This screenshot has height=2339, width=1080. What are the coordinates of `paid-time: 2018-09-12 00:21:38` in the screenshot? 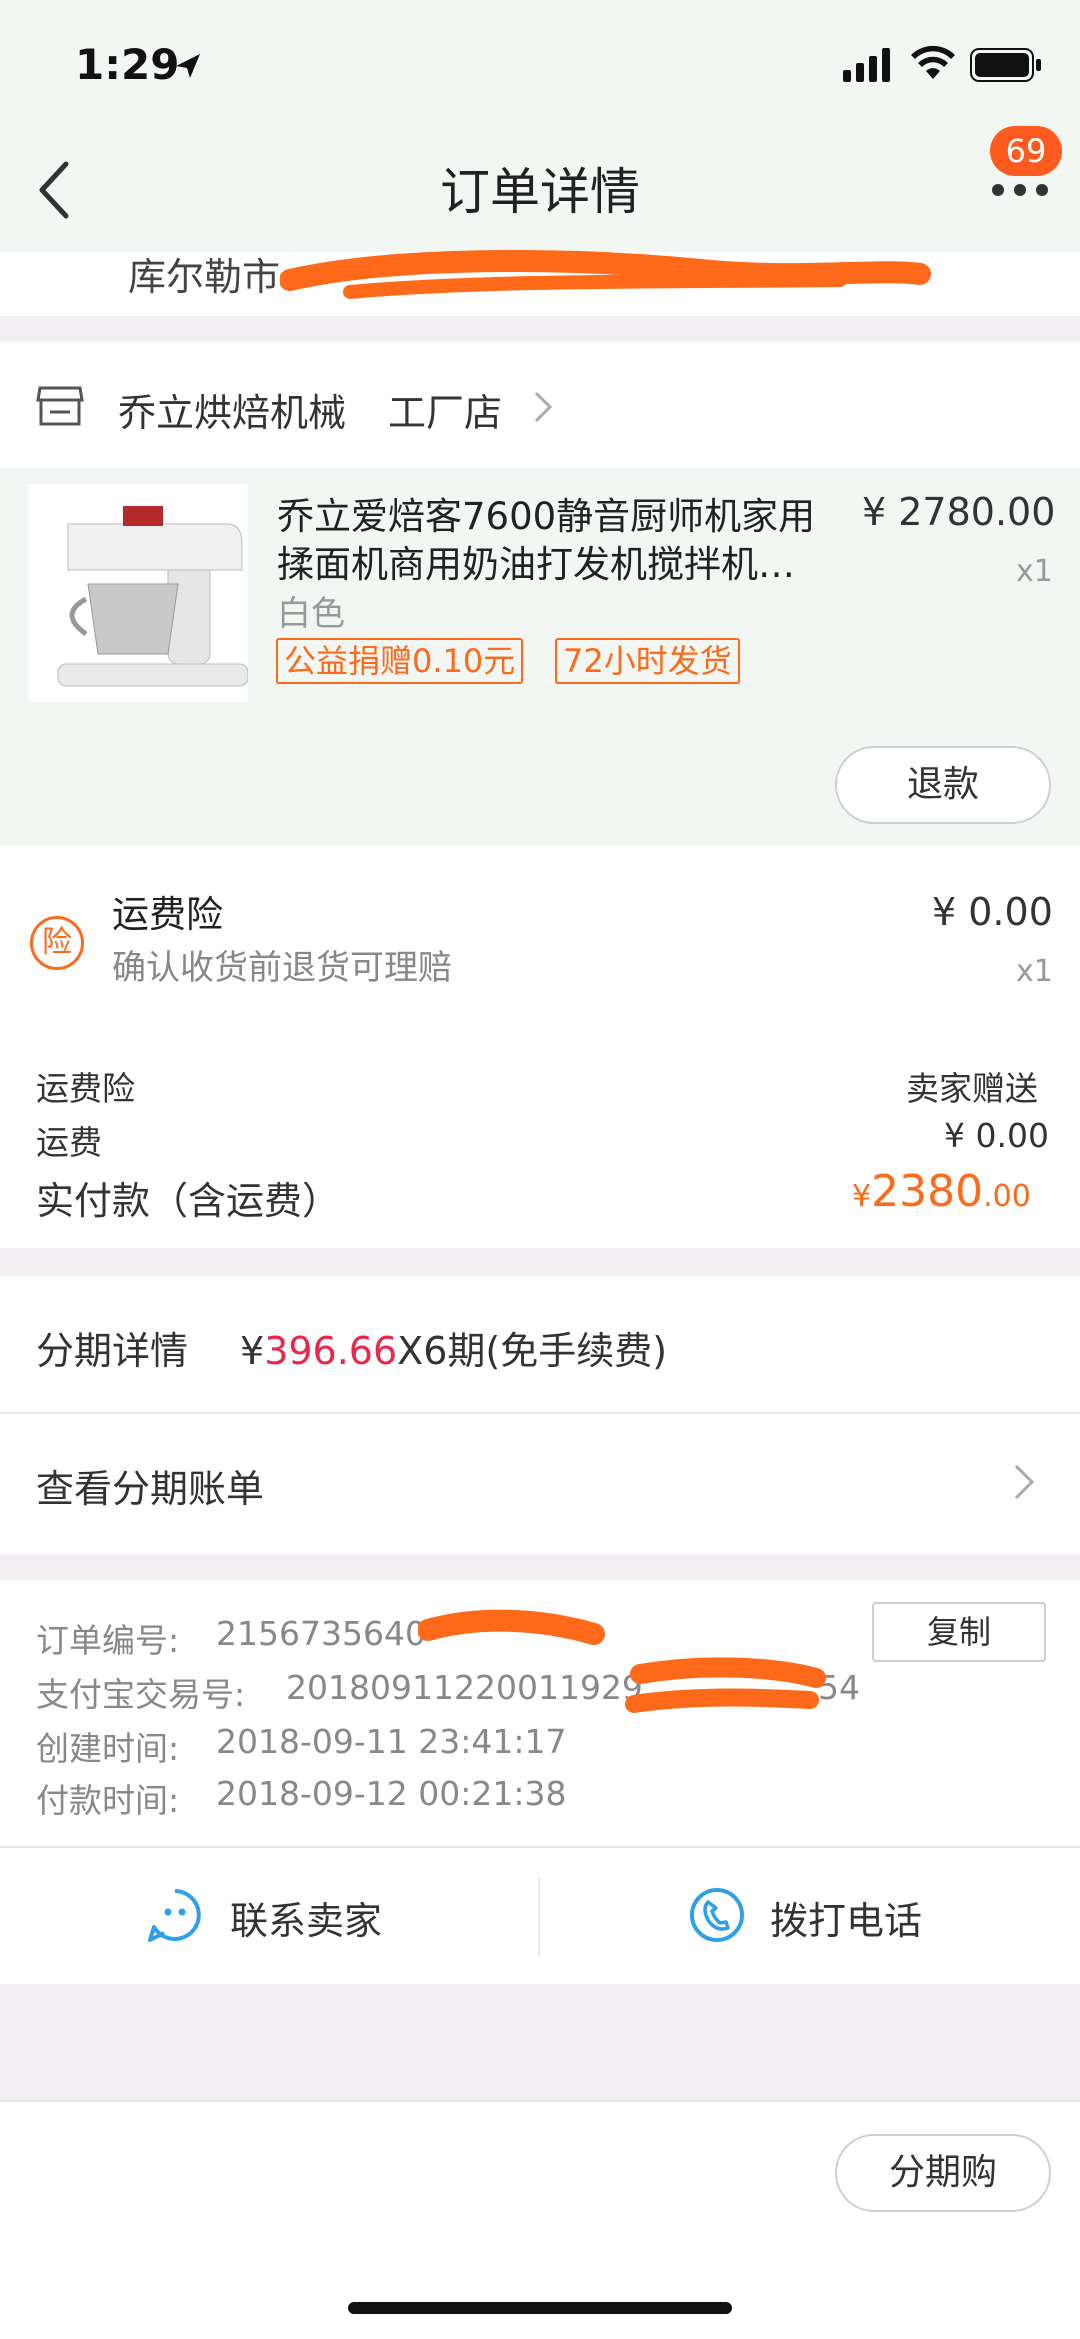 It's located at (391, 1793).